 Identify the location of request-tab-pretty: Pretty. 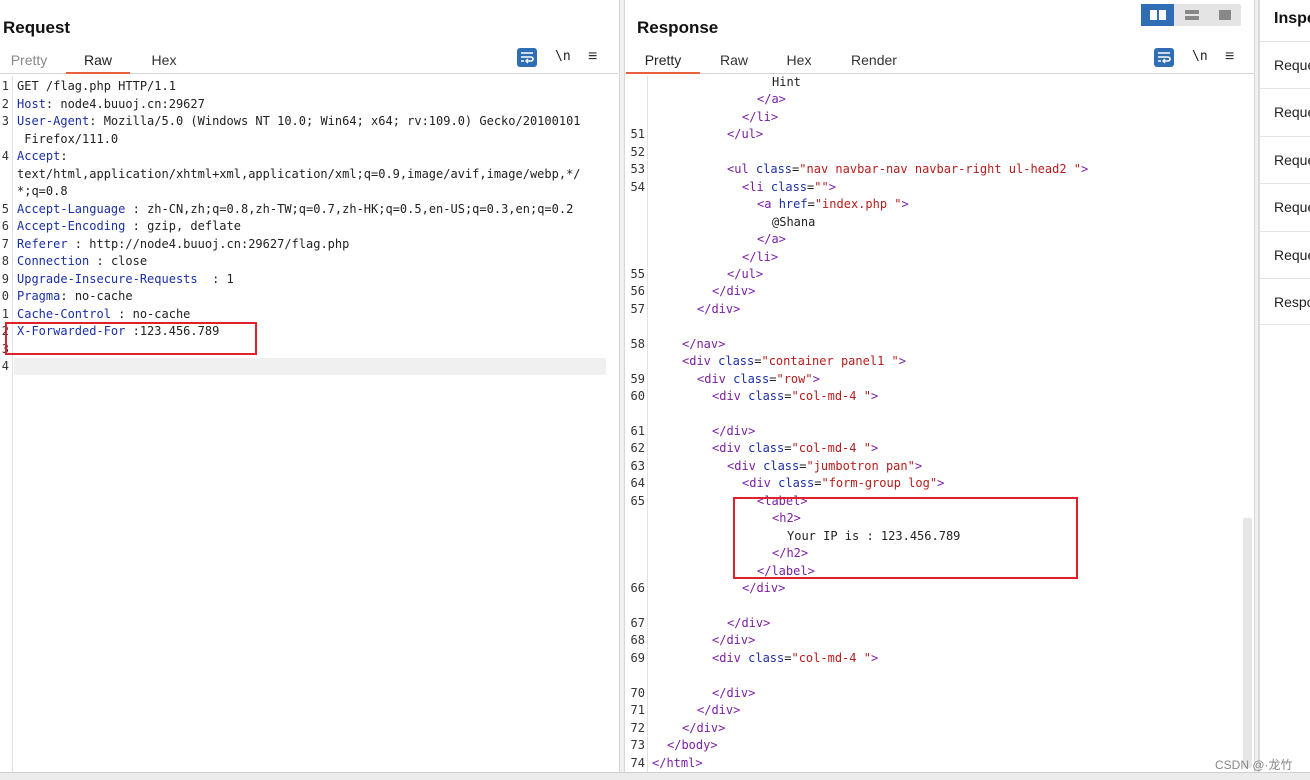
(29, 63).